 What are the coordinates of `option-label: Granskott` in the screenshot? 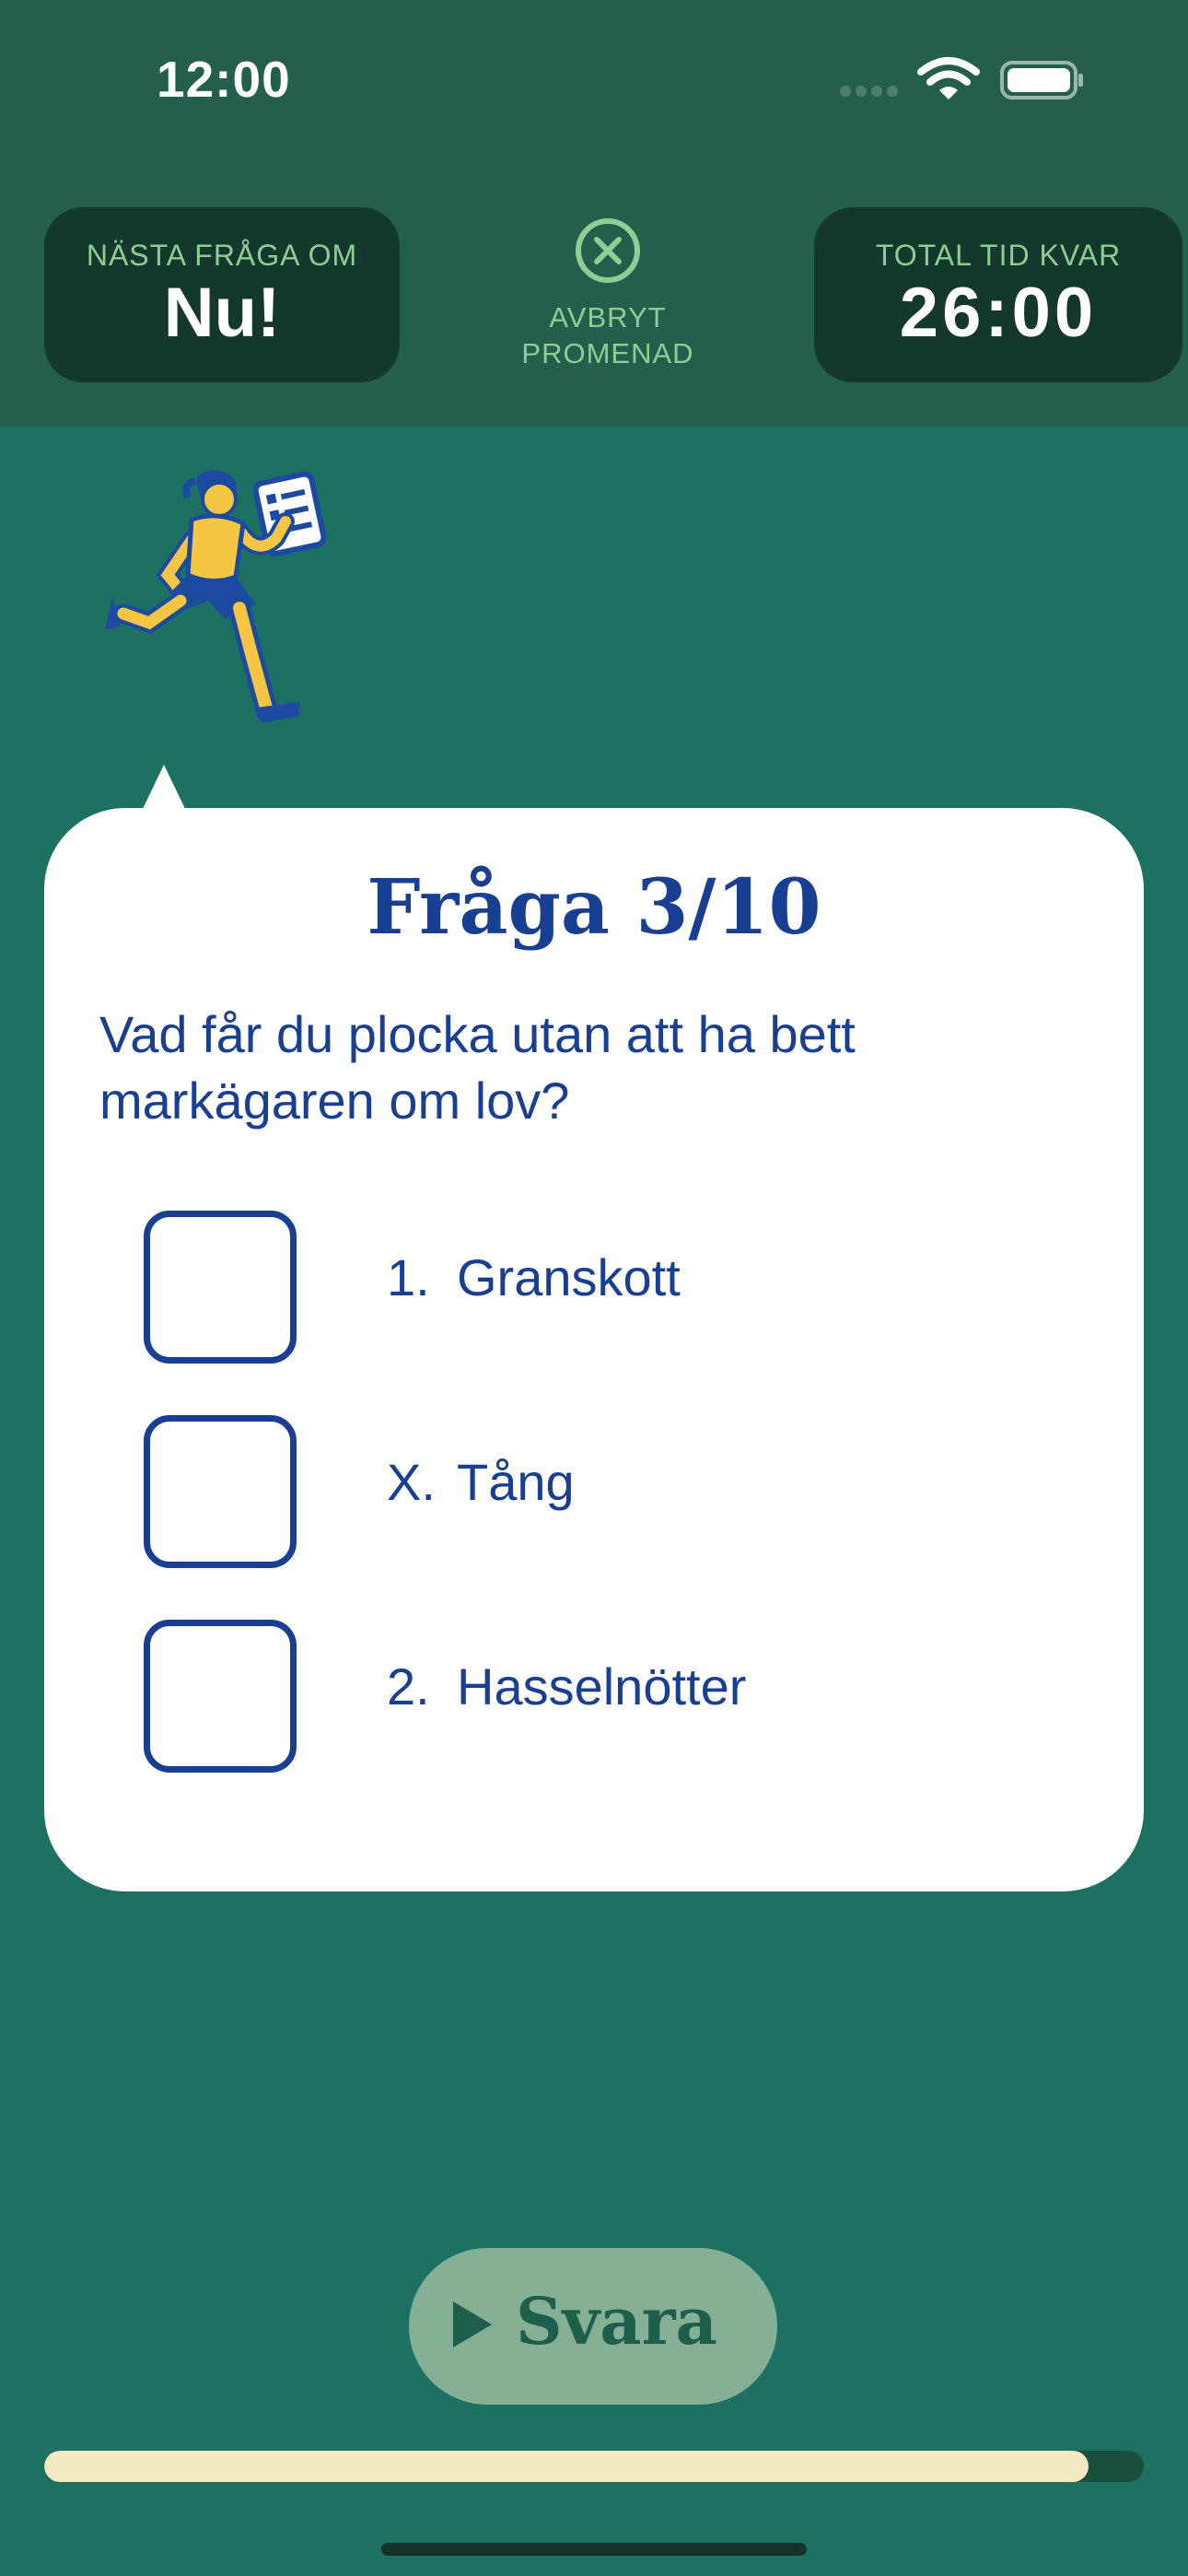 It's located at (569, 1277).